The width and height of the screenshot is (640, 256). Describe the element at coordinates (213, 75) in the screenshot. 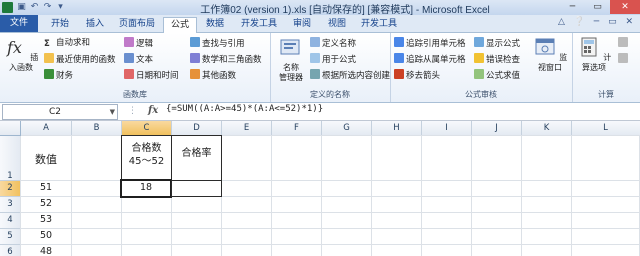

I see `more-functions-button: 其他函数` at that location.